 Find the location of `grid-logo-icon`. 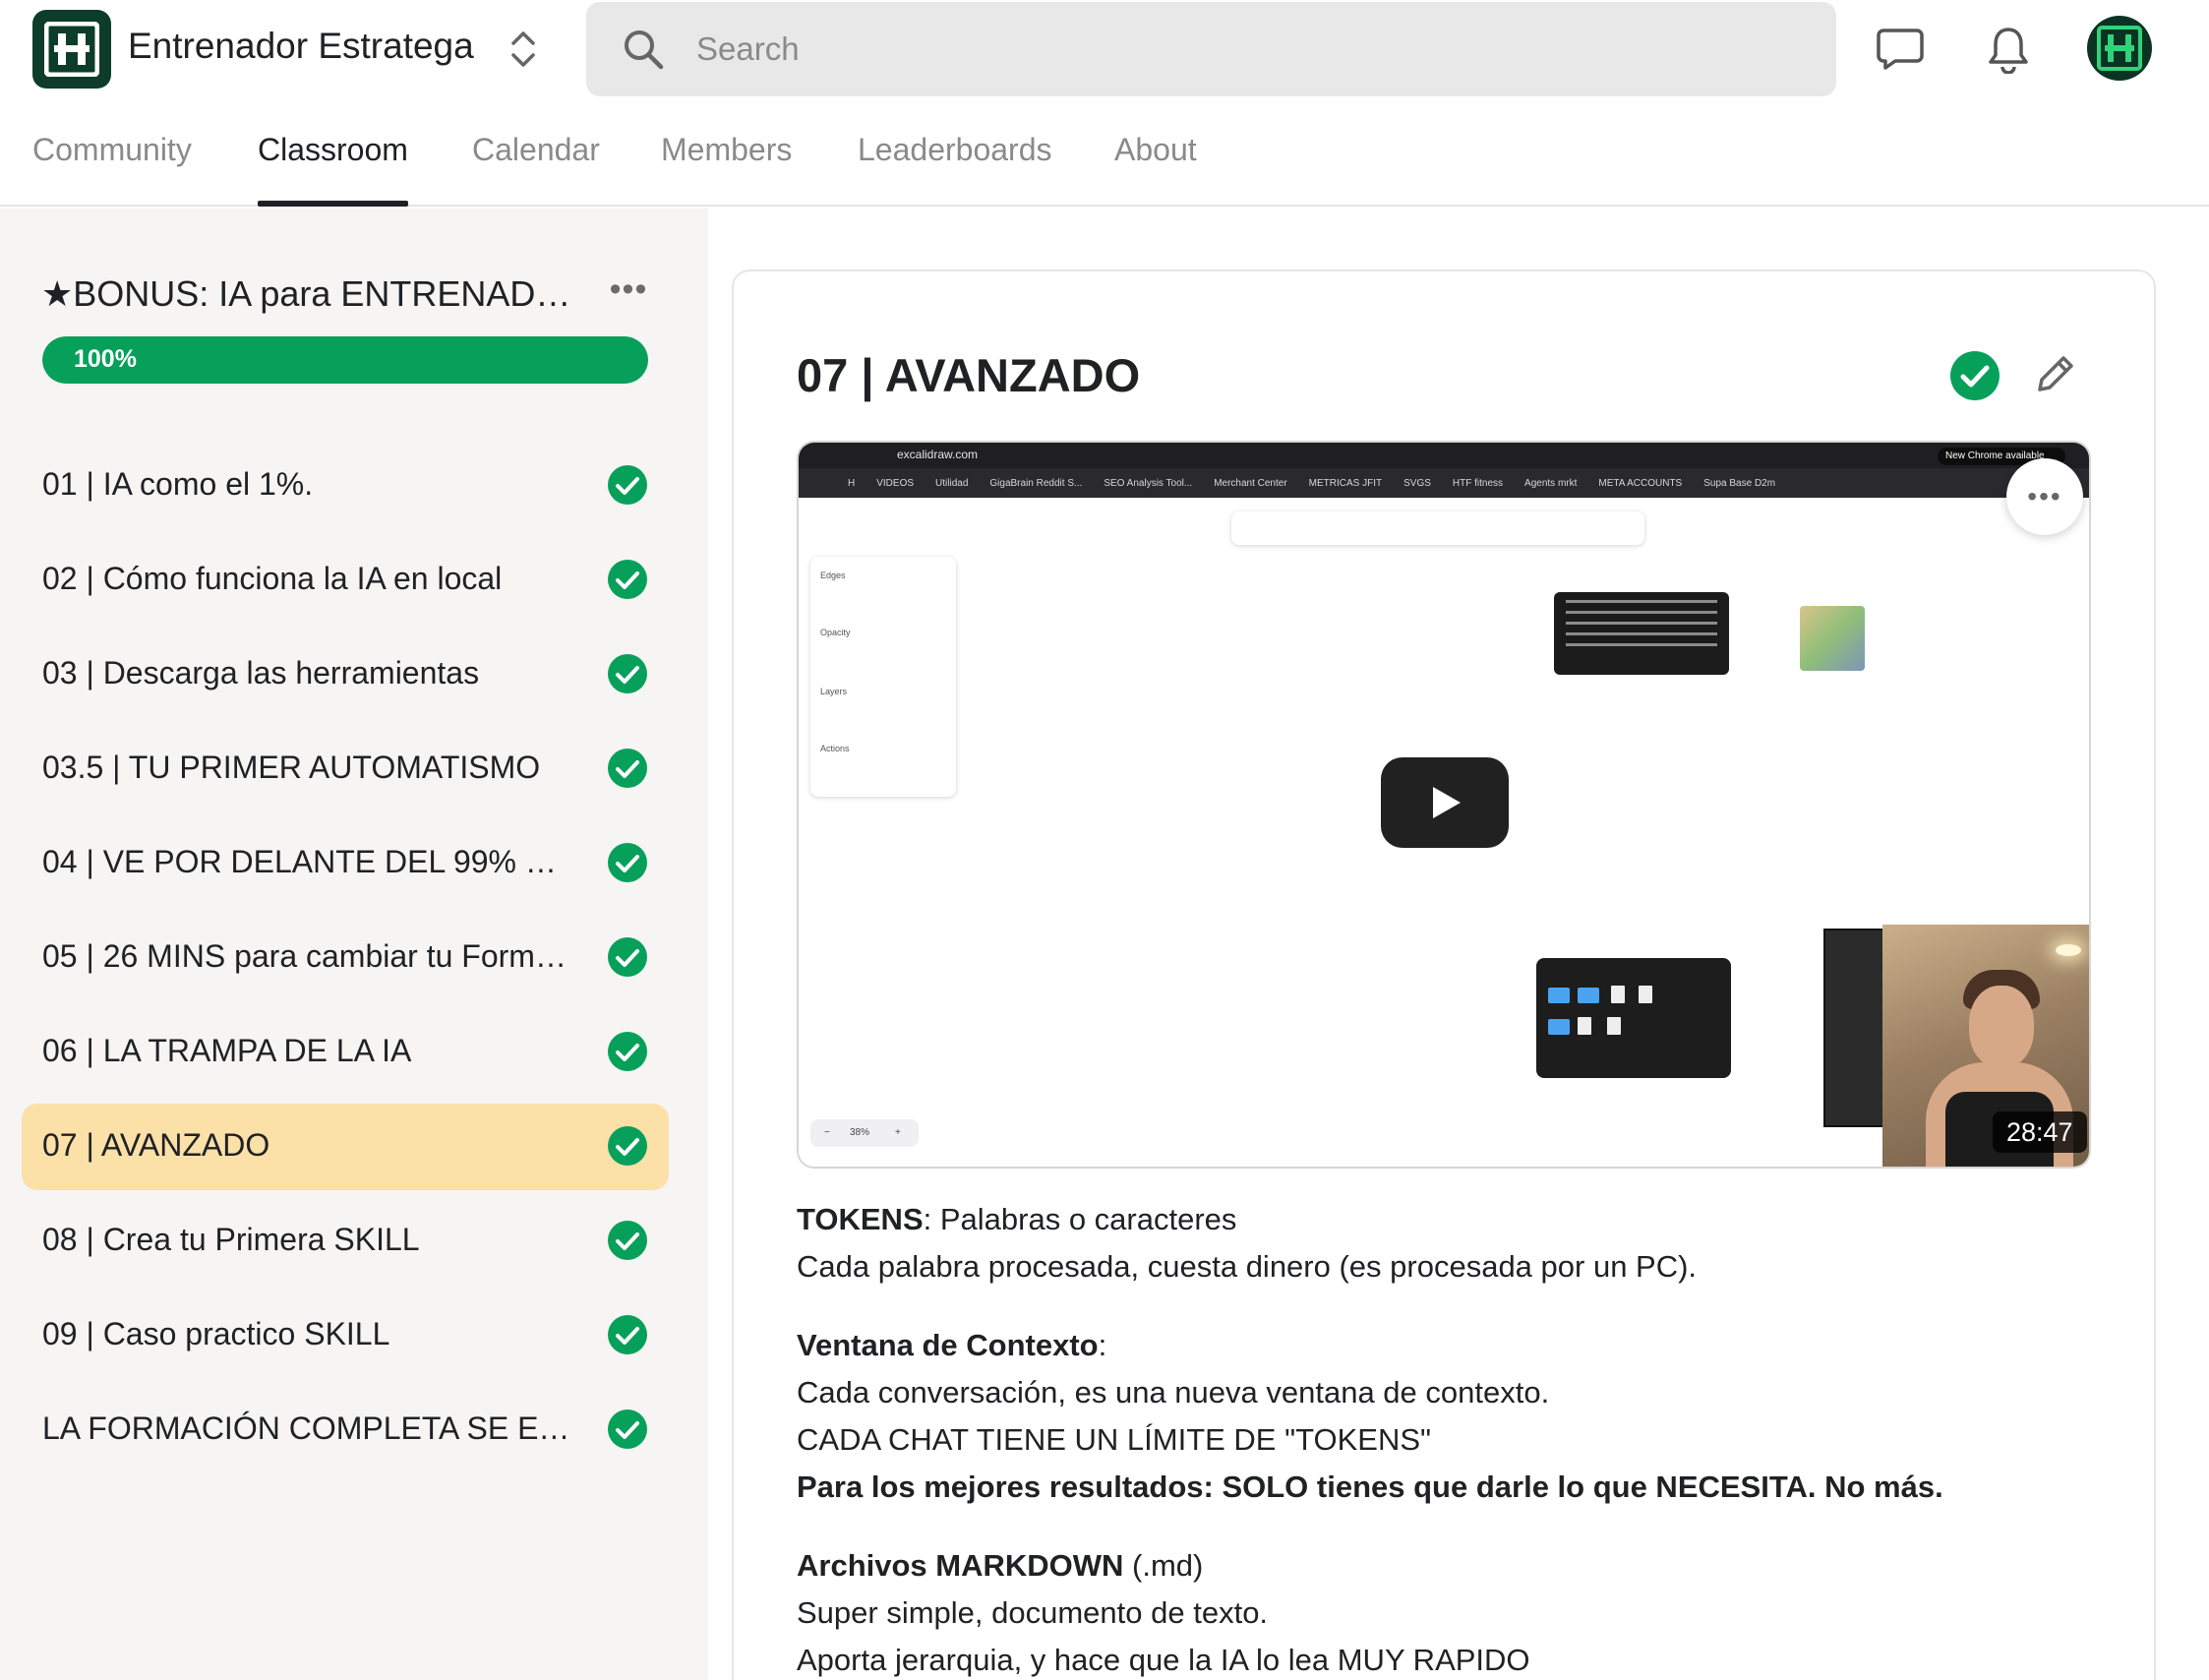

grid-logo-icon is located at coordinates (71, 49).